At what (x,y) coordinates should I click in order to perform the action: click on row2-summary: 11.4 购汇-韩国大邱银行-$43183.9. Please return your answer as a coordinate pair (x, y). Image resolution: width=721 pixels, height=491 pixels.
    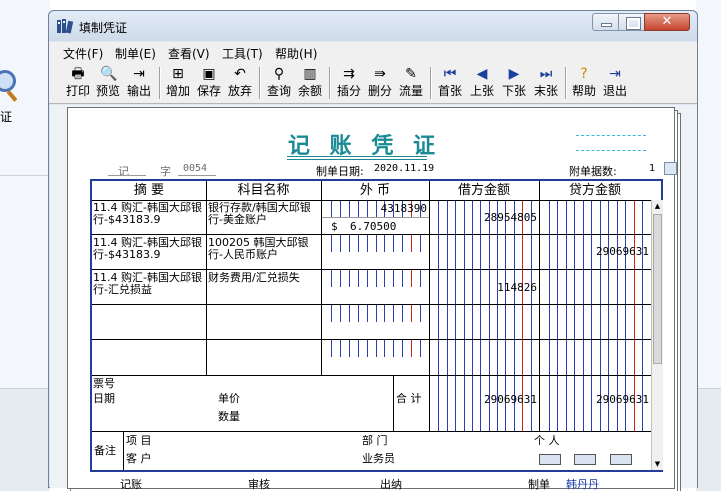
    Looking at the image, I should click on (149, 252).